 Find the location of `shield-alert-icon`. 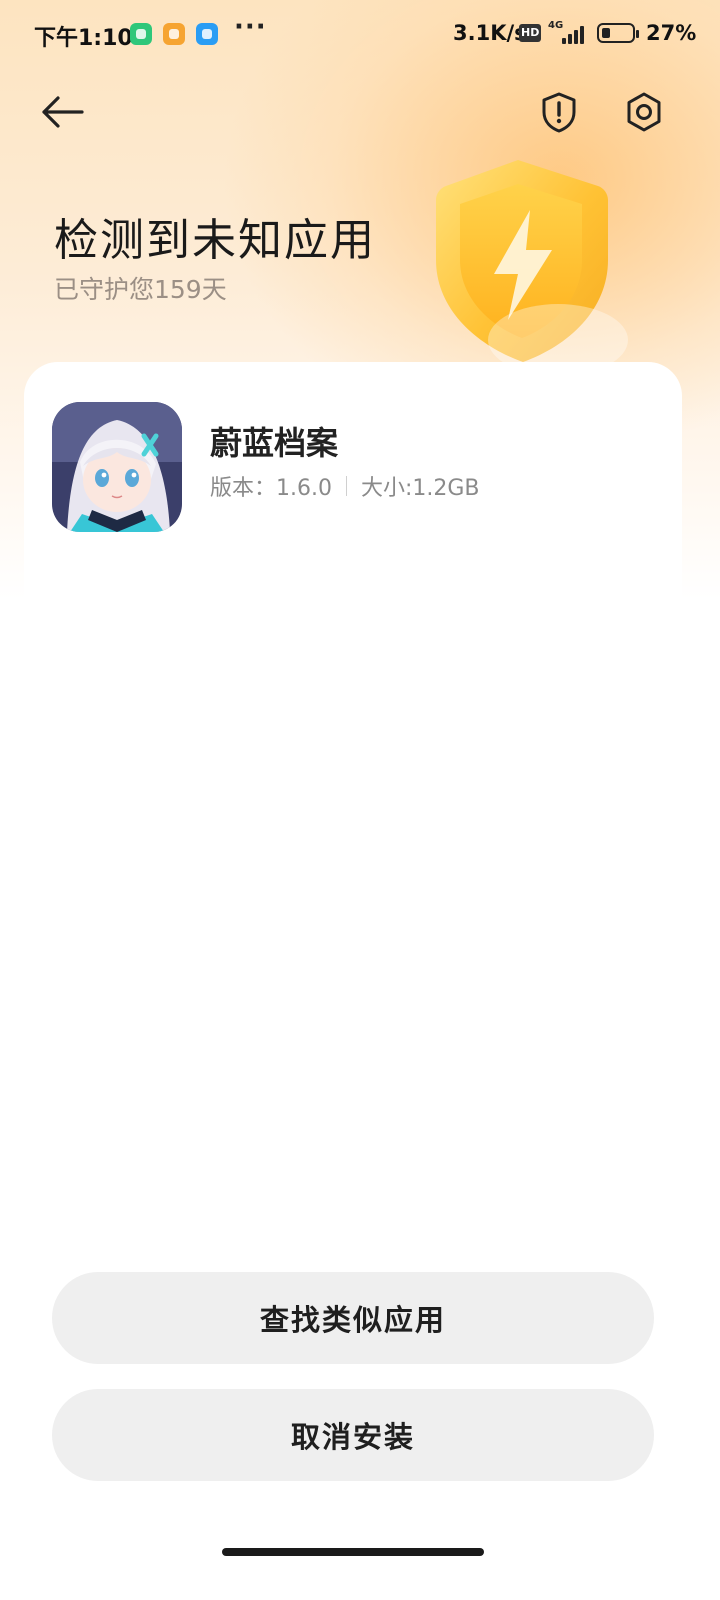

shield-alert-icon is located at coordinates (559, 112).